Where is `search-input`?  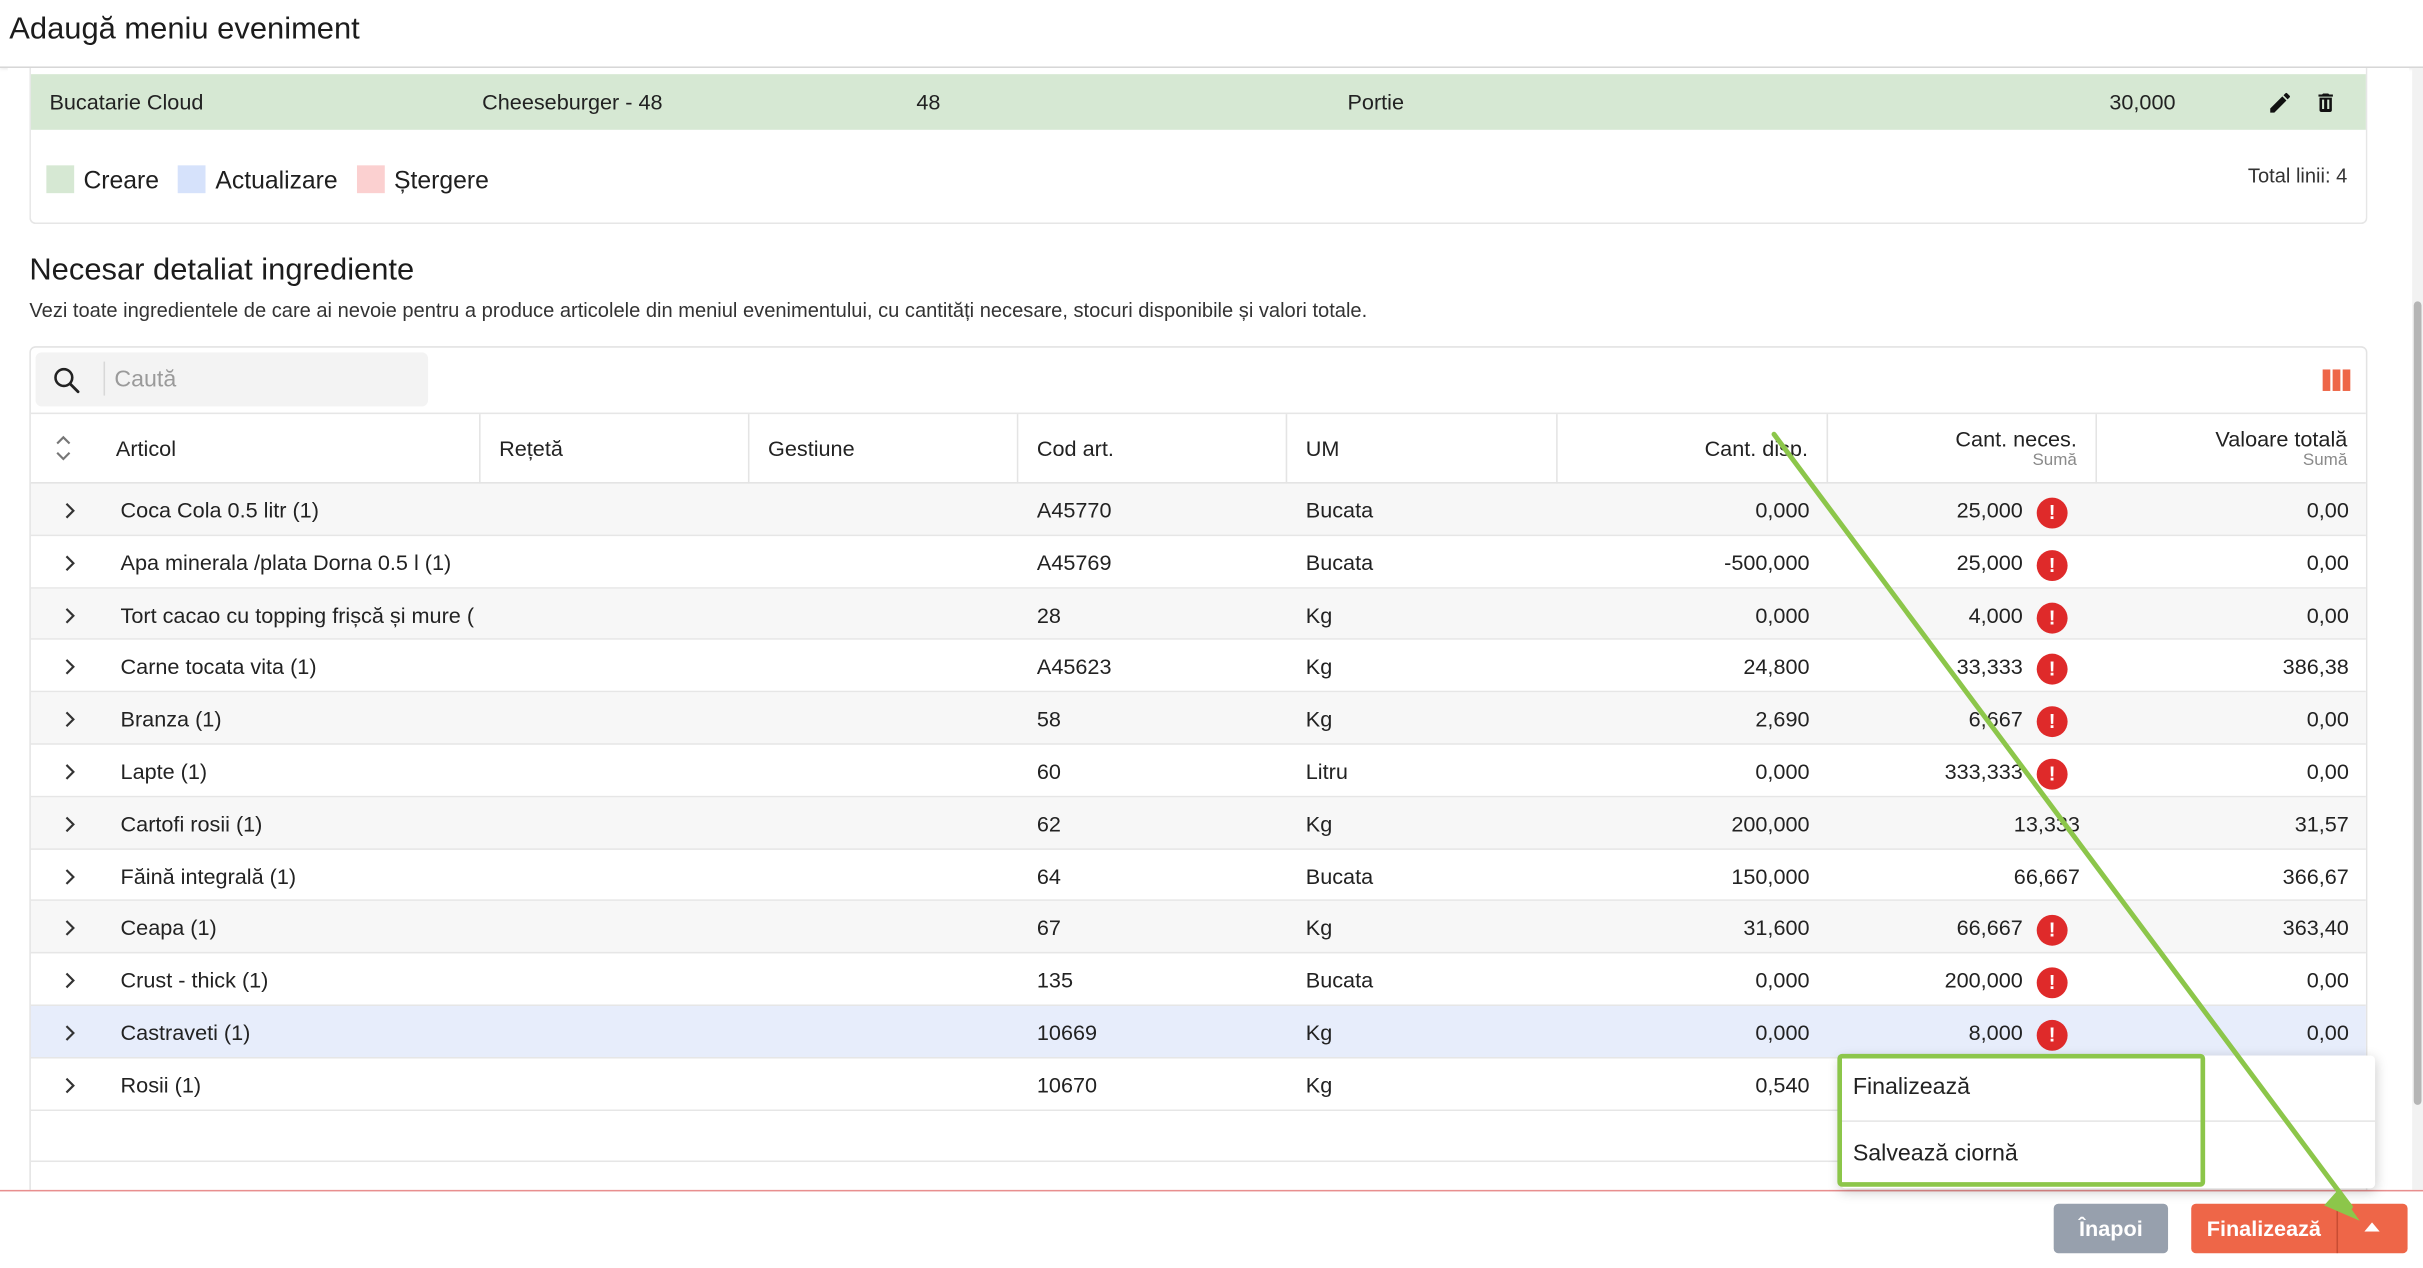
search-input is located at coordinates (258, 378).